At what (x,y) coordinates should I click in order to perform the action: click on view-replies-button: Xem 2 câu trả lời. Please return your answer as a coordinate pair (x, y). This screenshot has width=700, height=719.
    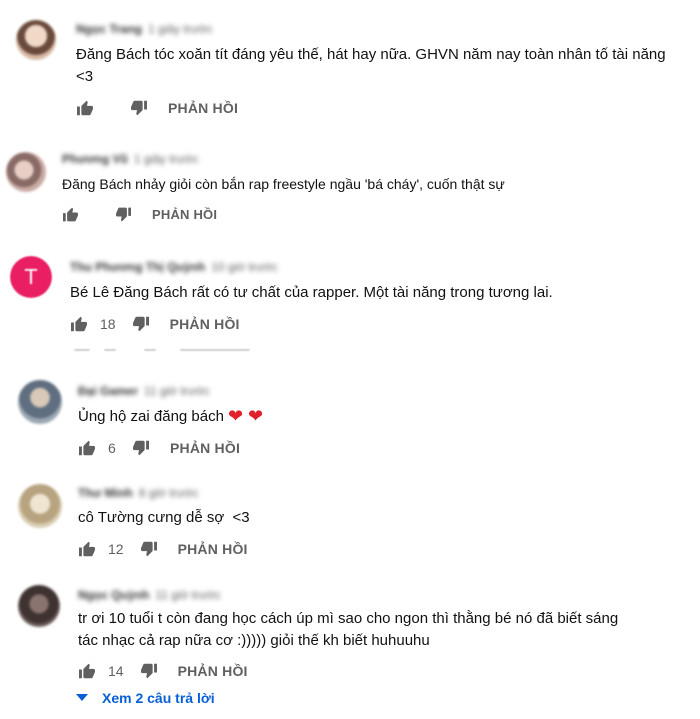
    Looking at the image, I should click on (145, 698).